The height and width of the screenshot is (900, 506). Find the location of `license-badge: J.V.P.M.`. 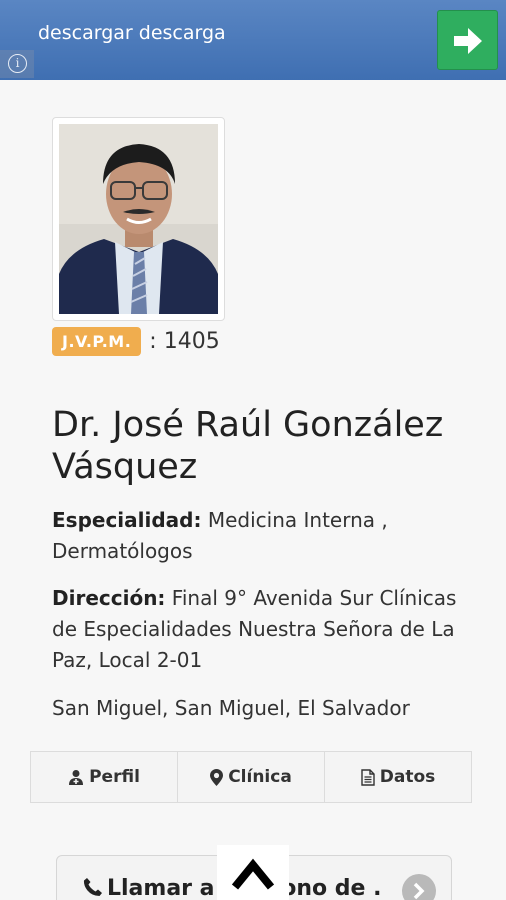

license-badge: J.V.P.M. is located at coordinates (97, 341).